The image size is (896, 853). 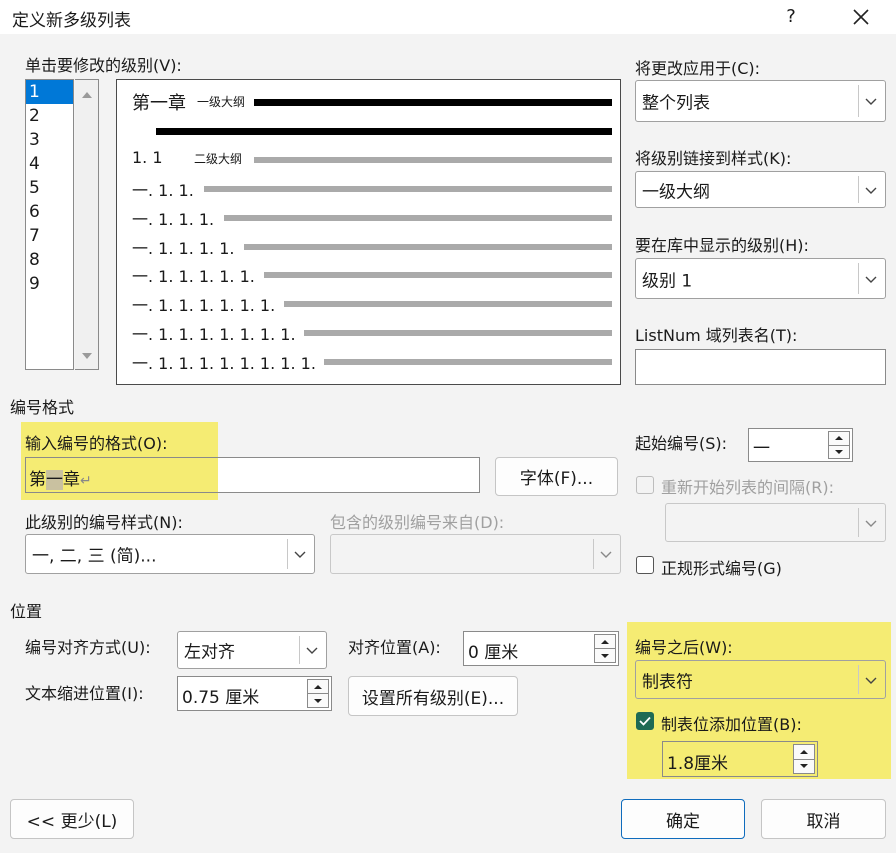 I want to click on level-list-item: 9, so click(x=49, y=284).